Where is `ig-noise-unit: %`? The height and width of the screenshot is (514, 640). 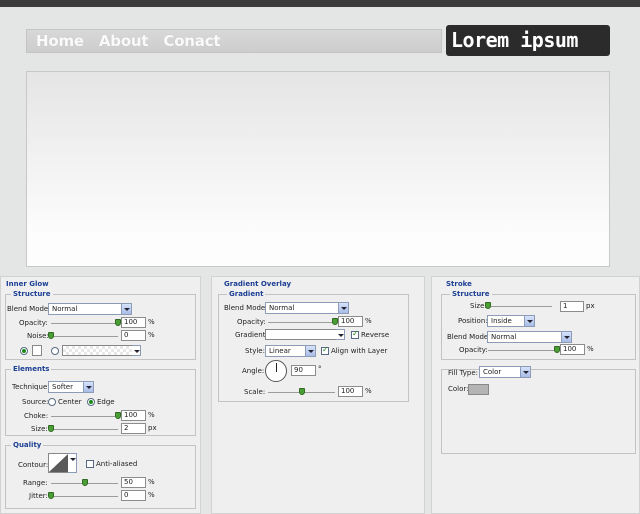
ig-noise-unit: % is located at coordinates (151, 335).